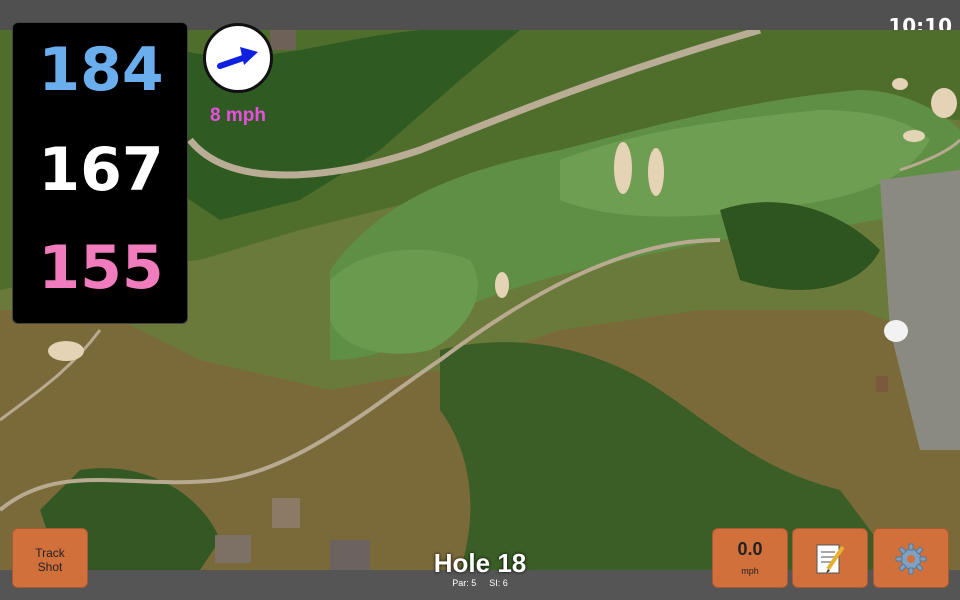 This screenshot has width=960, height=600. I want to click on settings-button, so click(911, 558).